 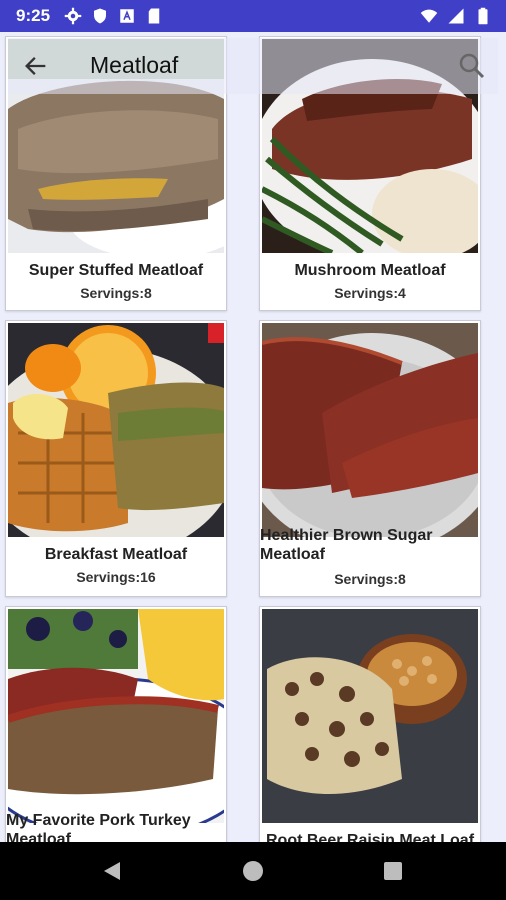 What do you see at coordinates (472, 66) in the screenshot?
I see `search-icon` at bounding box center [472, 66].